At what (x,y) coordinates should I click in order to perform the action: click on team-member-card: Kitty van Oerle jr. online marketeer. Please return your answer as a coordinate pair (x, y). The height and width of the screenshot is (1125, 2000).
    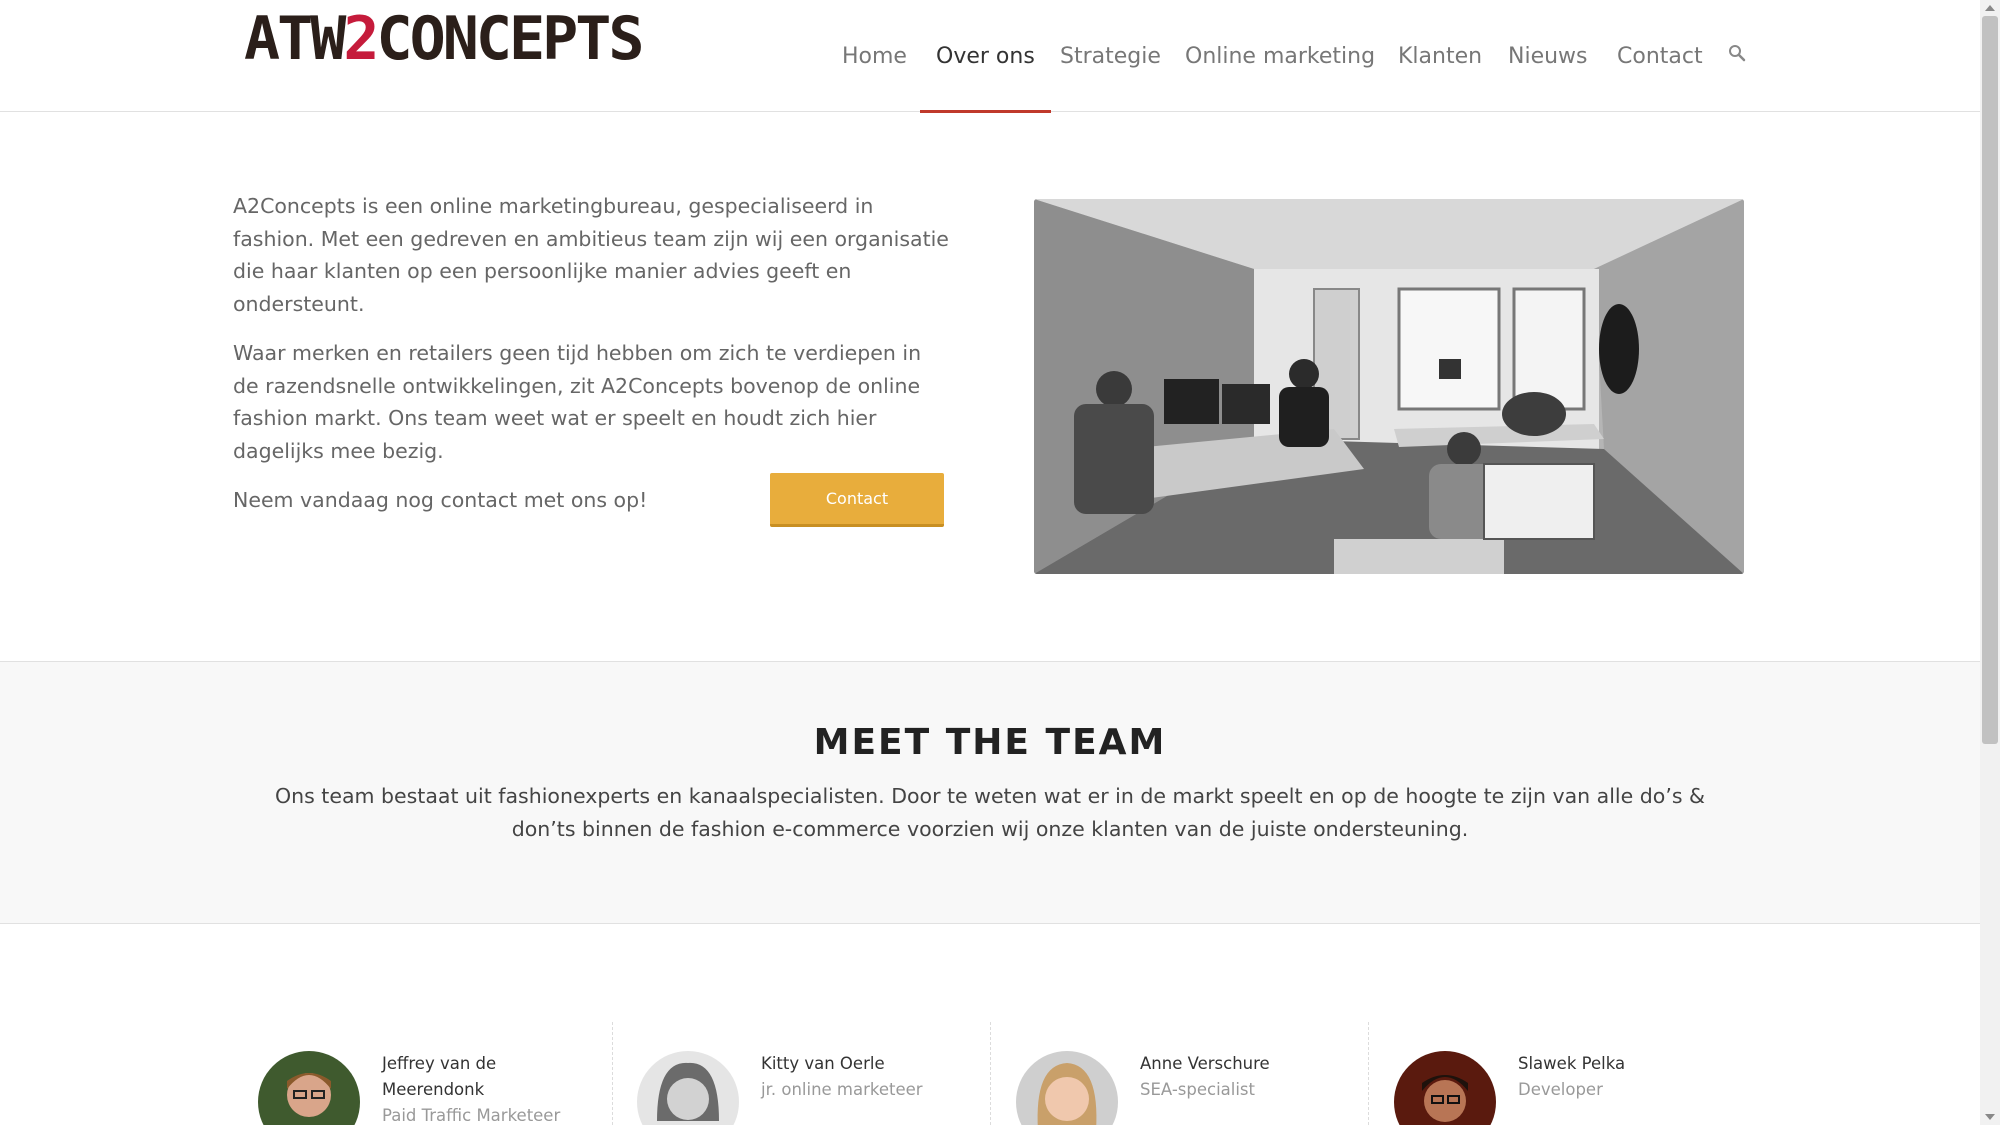
    Looking at the image, I should click on (826, 1075).